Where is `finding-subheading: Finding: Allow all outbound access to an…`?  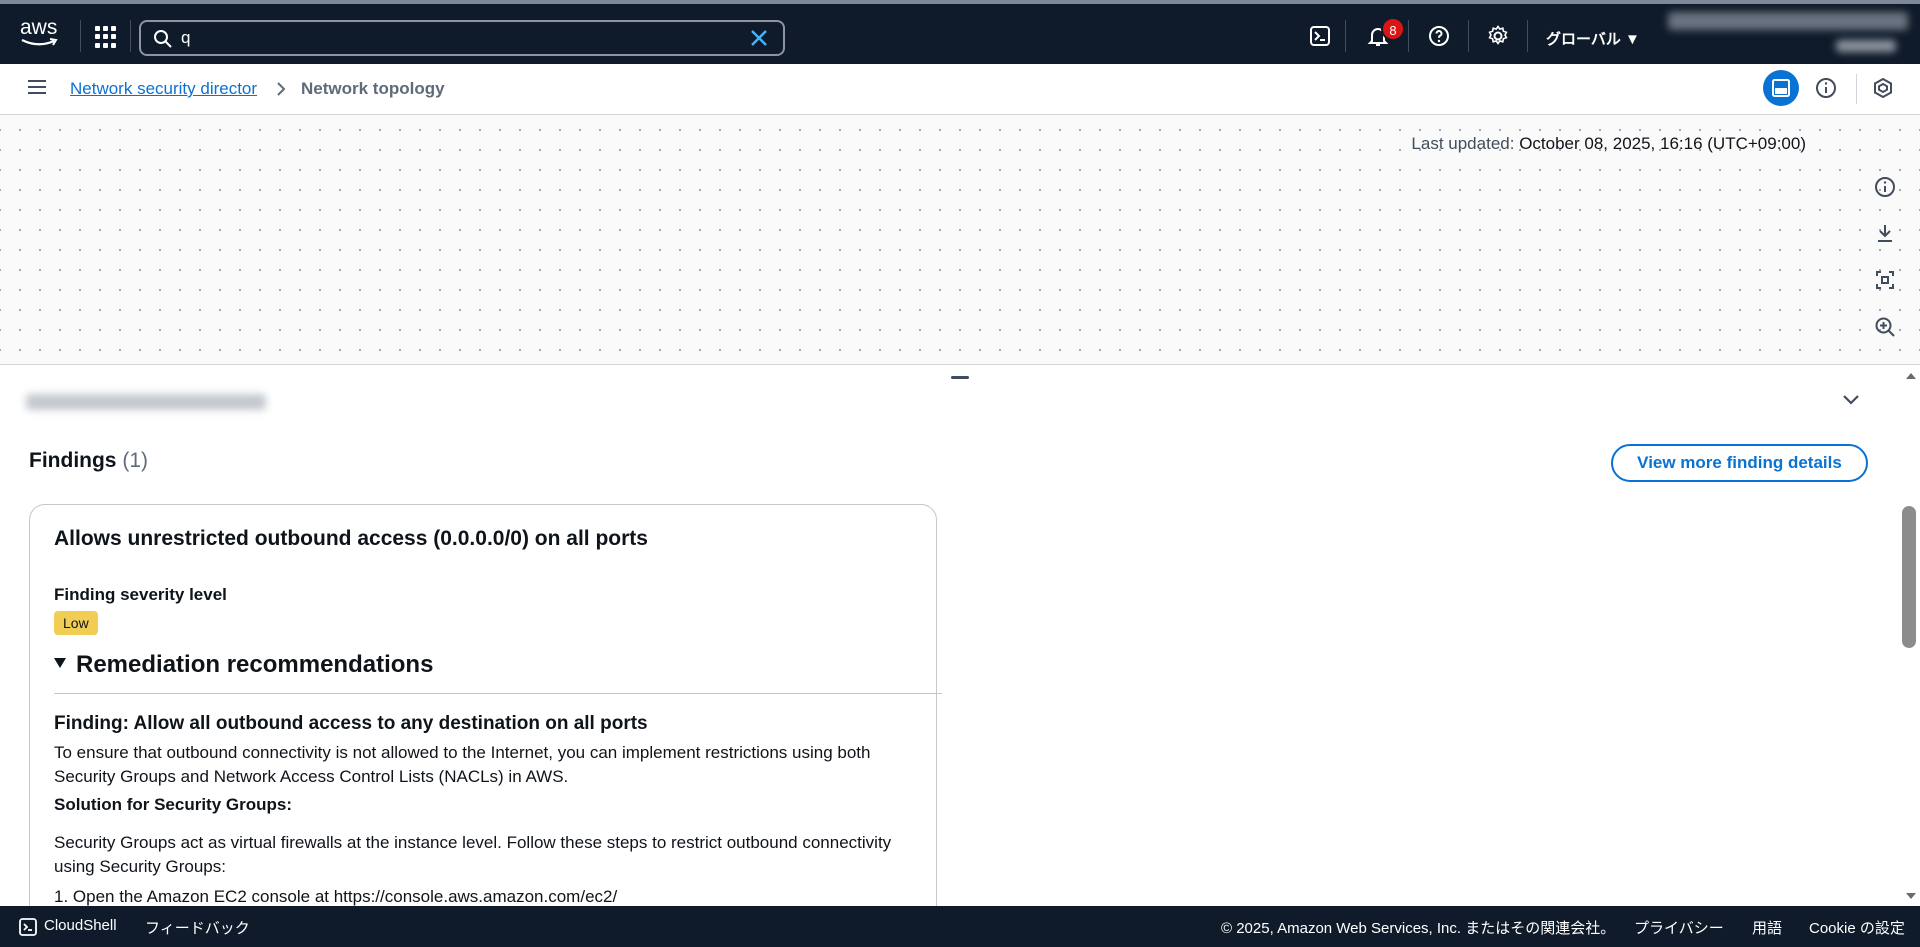
finding-subheading: Finding: Allow all outbound access to an… is located at coordinates (351, 723).